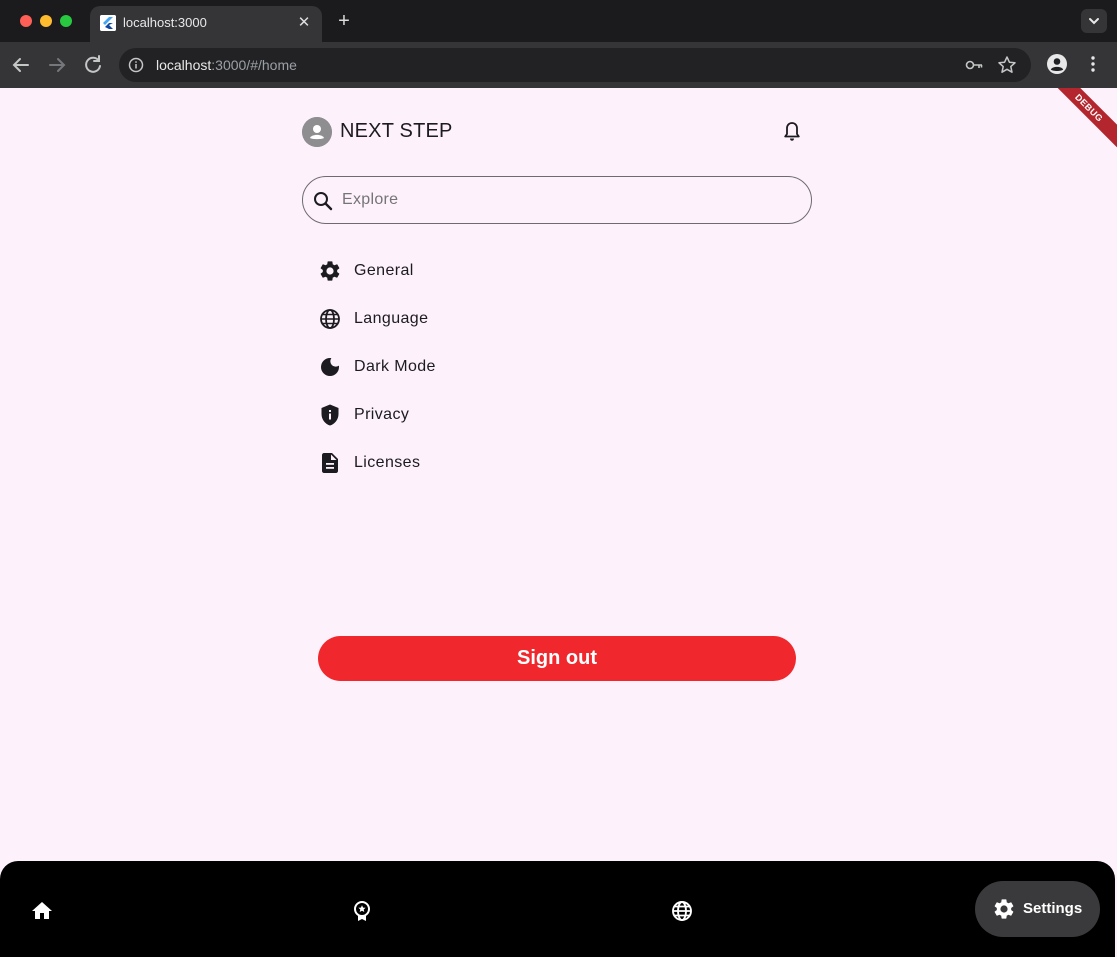  I want to click on settings-item-dark-mode: Dark Mode, so click(410, 367).